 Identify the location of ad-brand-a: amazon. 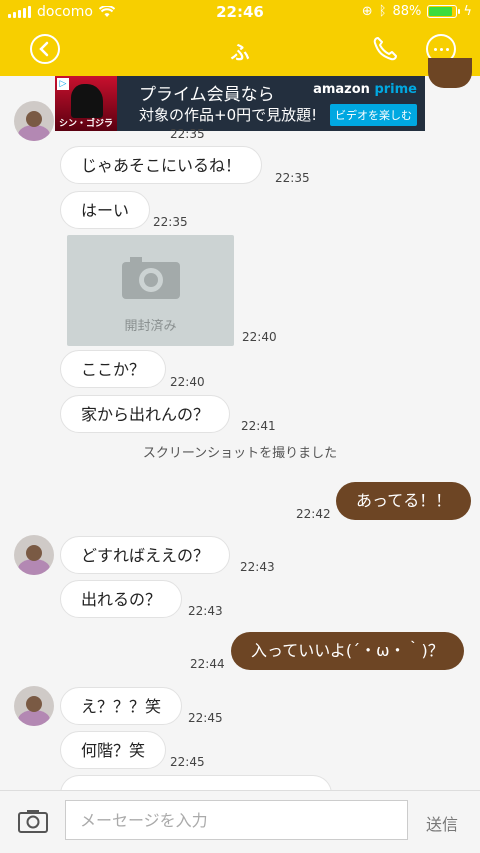
(344, 89).